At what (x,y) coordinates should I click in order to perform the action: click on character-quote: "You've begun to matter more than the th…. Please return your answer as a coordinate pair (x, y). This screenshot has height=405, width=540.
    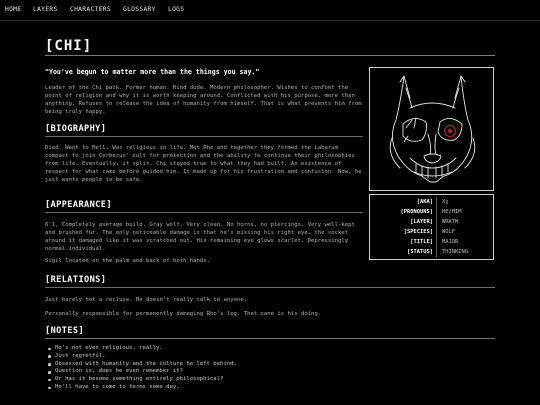
    Looking at the image, I should click on (152, 72).